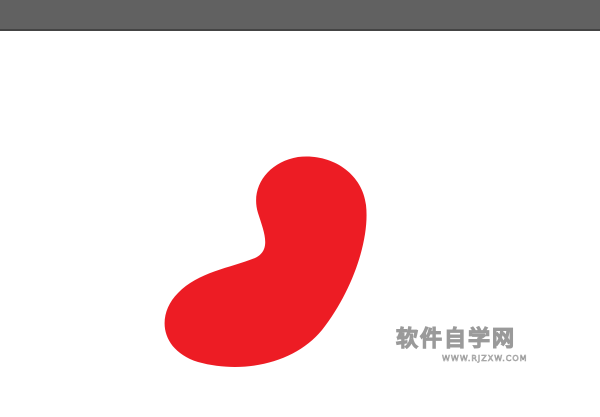  I want to click on watermark-title: 软件自学网, so click(456, 339).